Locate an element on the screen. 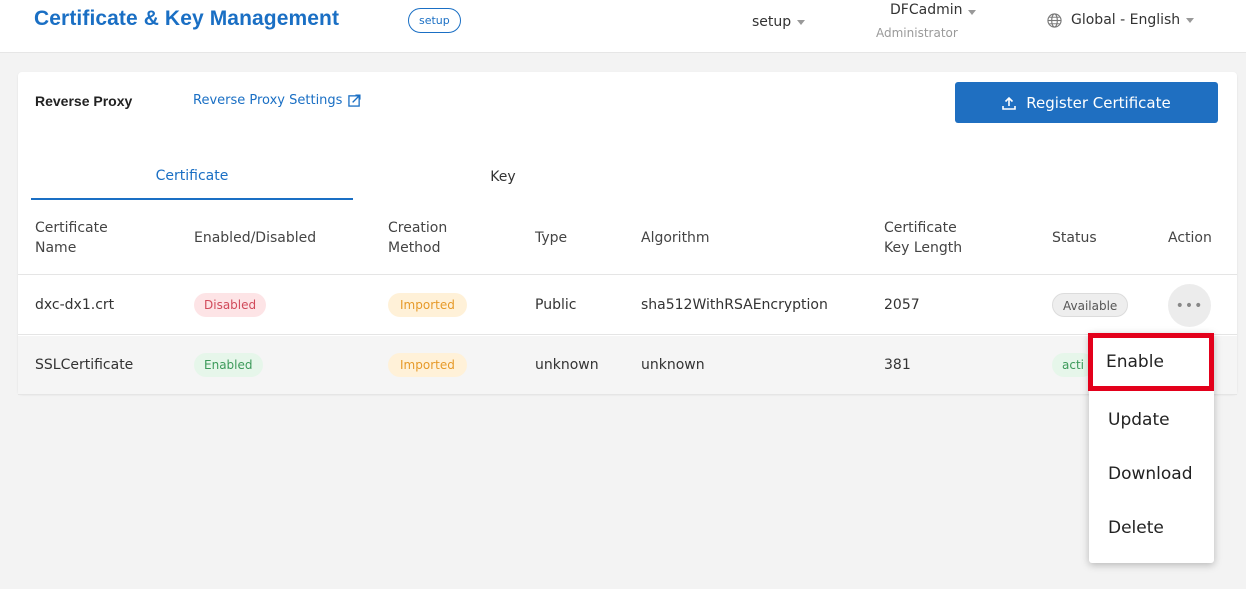 This screenshot has width=1246, height=589. status-badge: Disabled is located at coordinates (230, 305).